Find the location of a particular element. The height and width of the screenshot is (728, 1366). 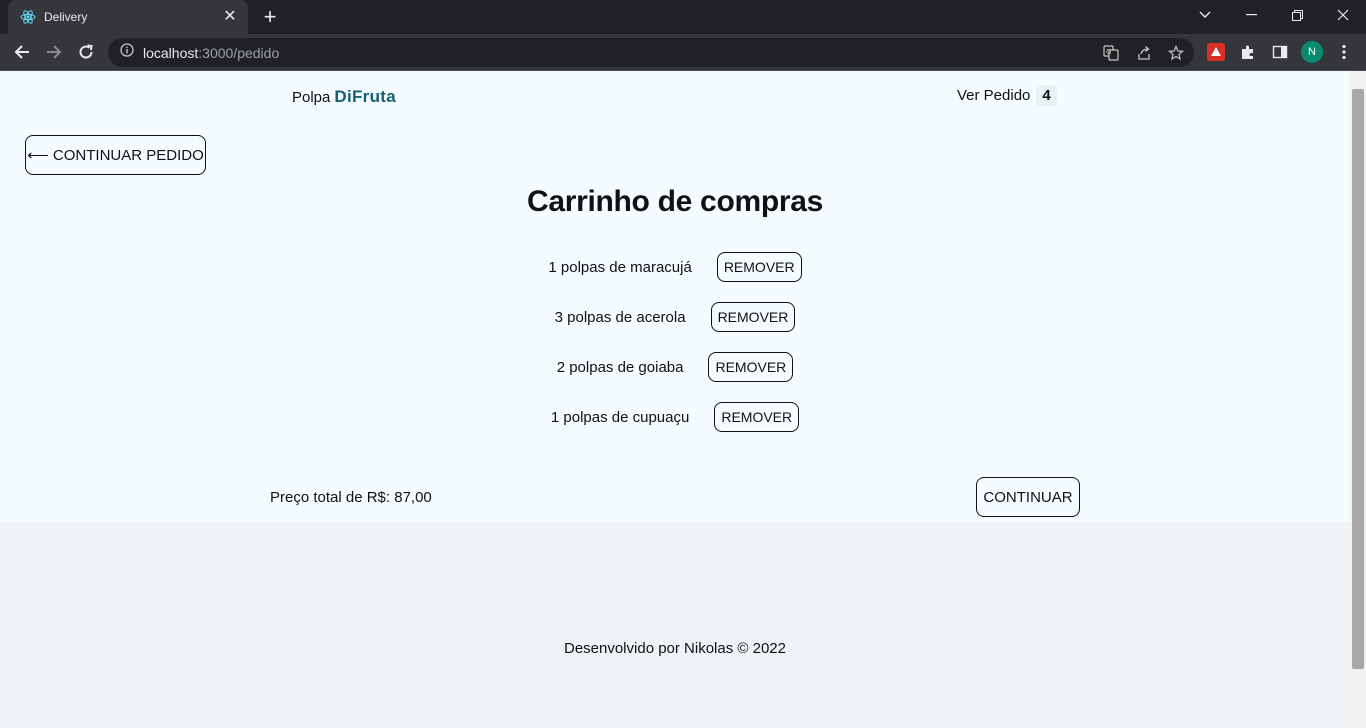

browser-toolbar: localhost:3000/pedido G N is located at coordinates (683, 52).